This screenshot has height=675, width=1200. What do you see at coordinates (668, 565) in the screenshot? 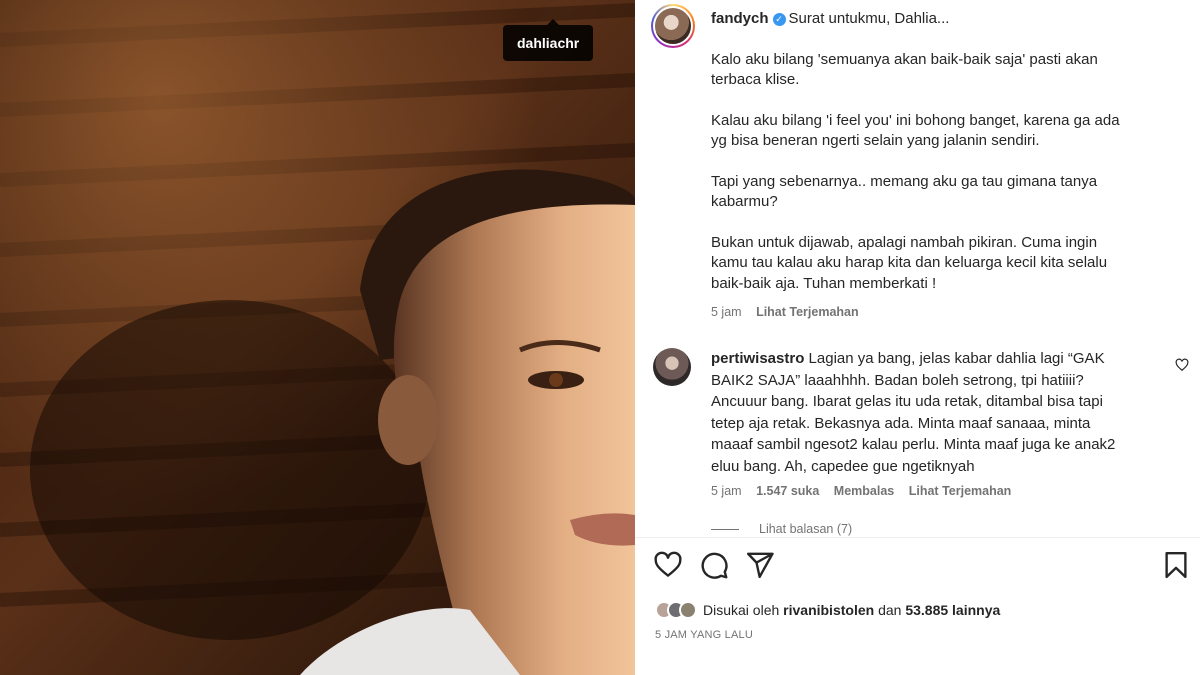
I see `heart-icon` at bounding box center [668, 565].